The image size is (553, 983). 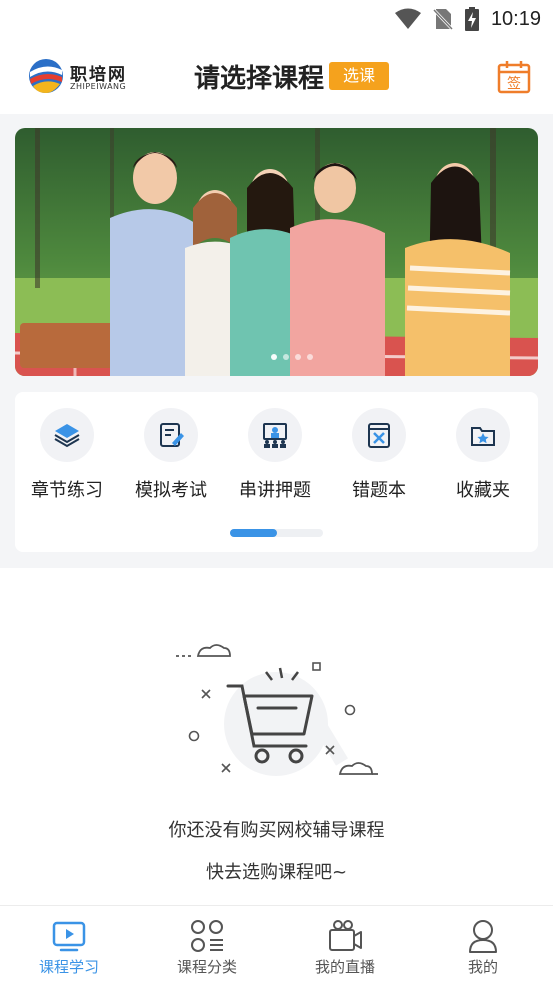 I want to click on layers-icon, so click(x=67, y=436).